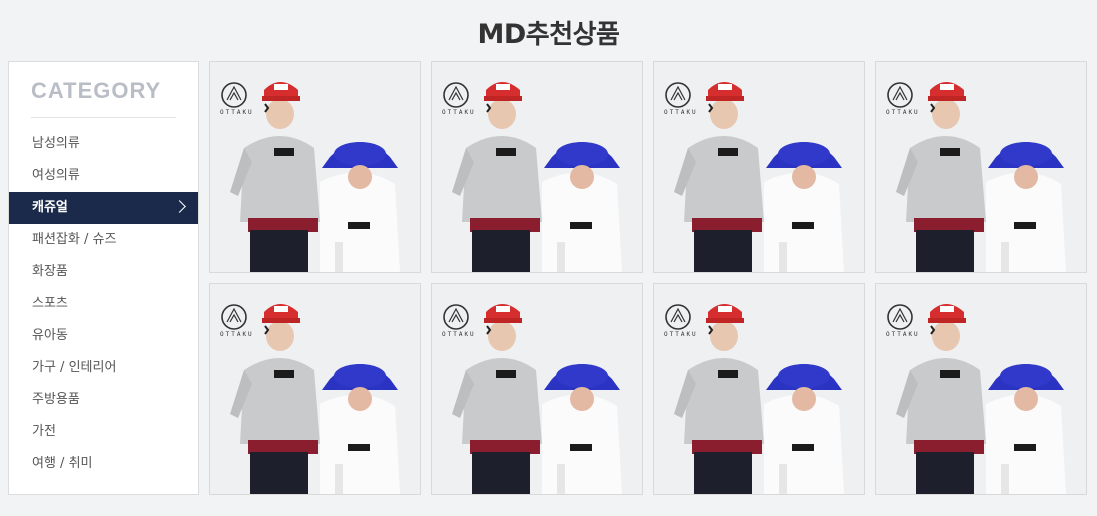  What do you see at coordinates (103, 208) in the screenshot?
I see `sidebar-item: 캐쥬얼` at bounding box center [103, 208].